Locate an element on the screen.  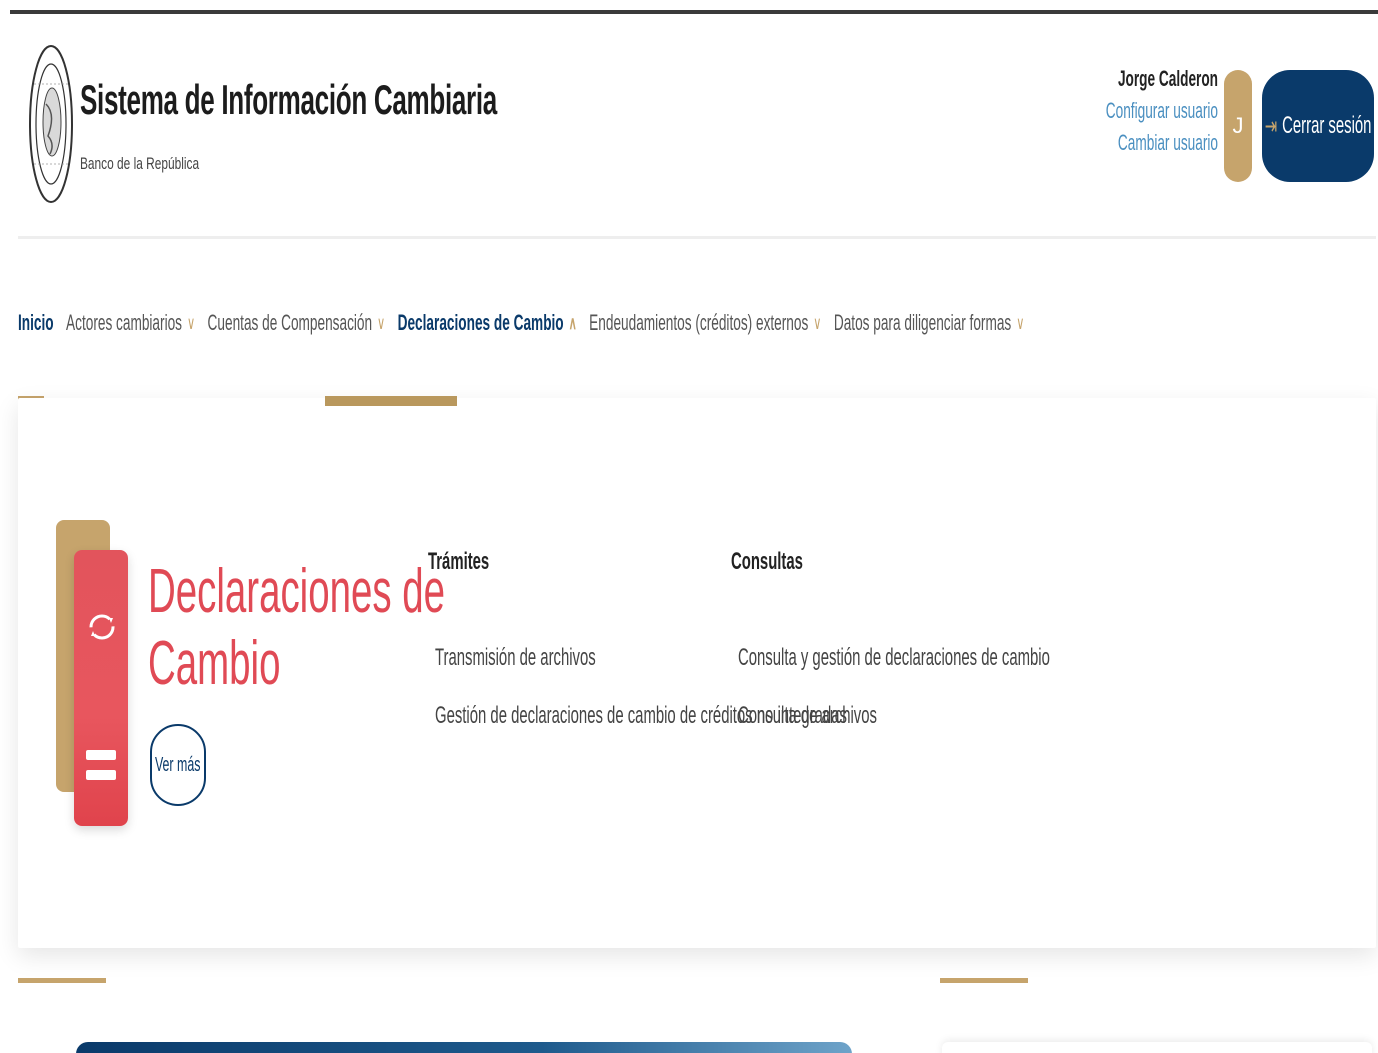
nav-label: Inicio is located at coordinates (36, 322).